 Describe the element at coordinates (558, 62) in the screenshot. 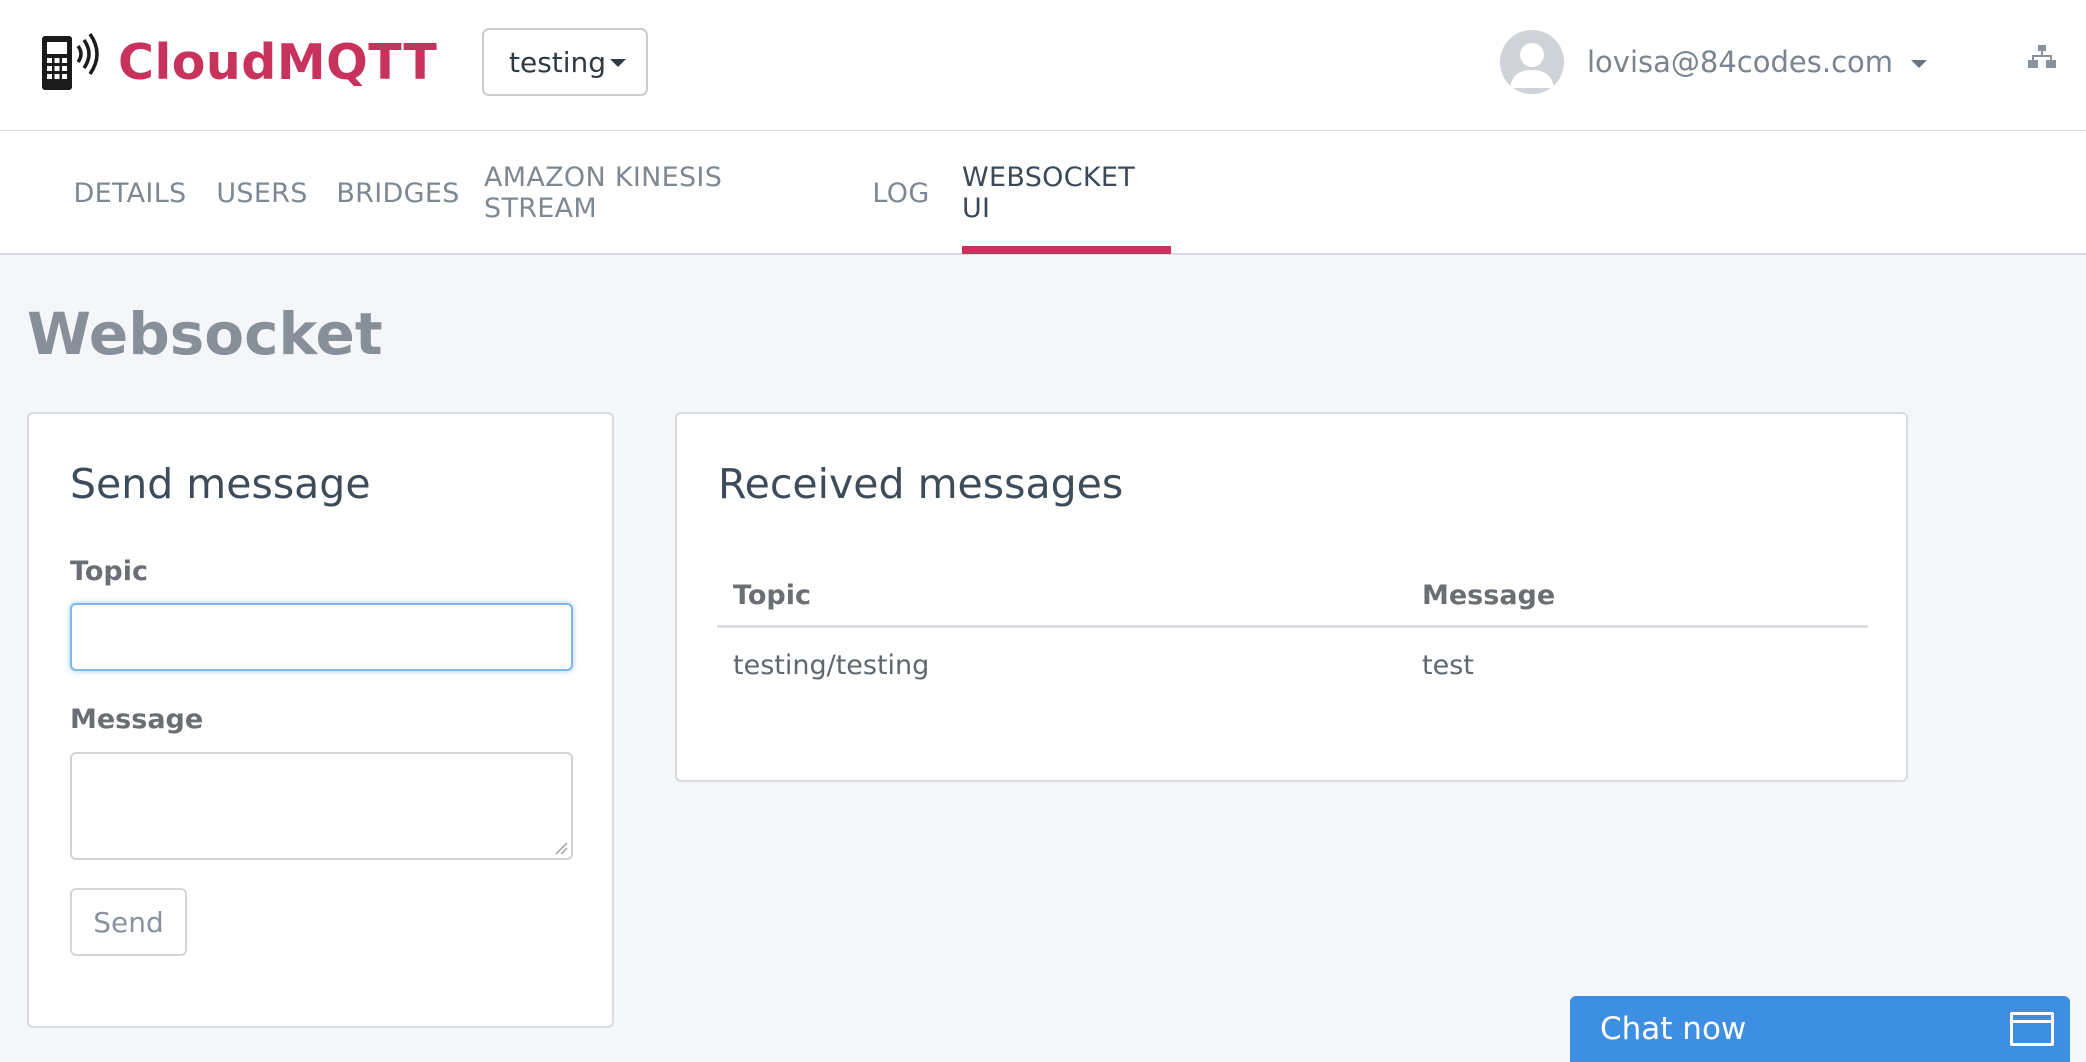

I see `instance-select-value: testing` at that location.